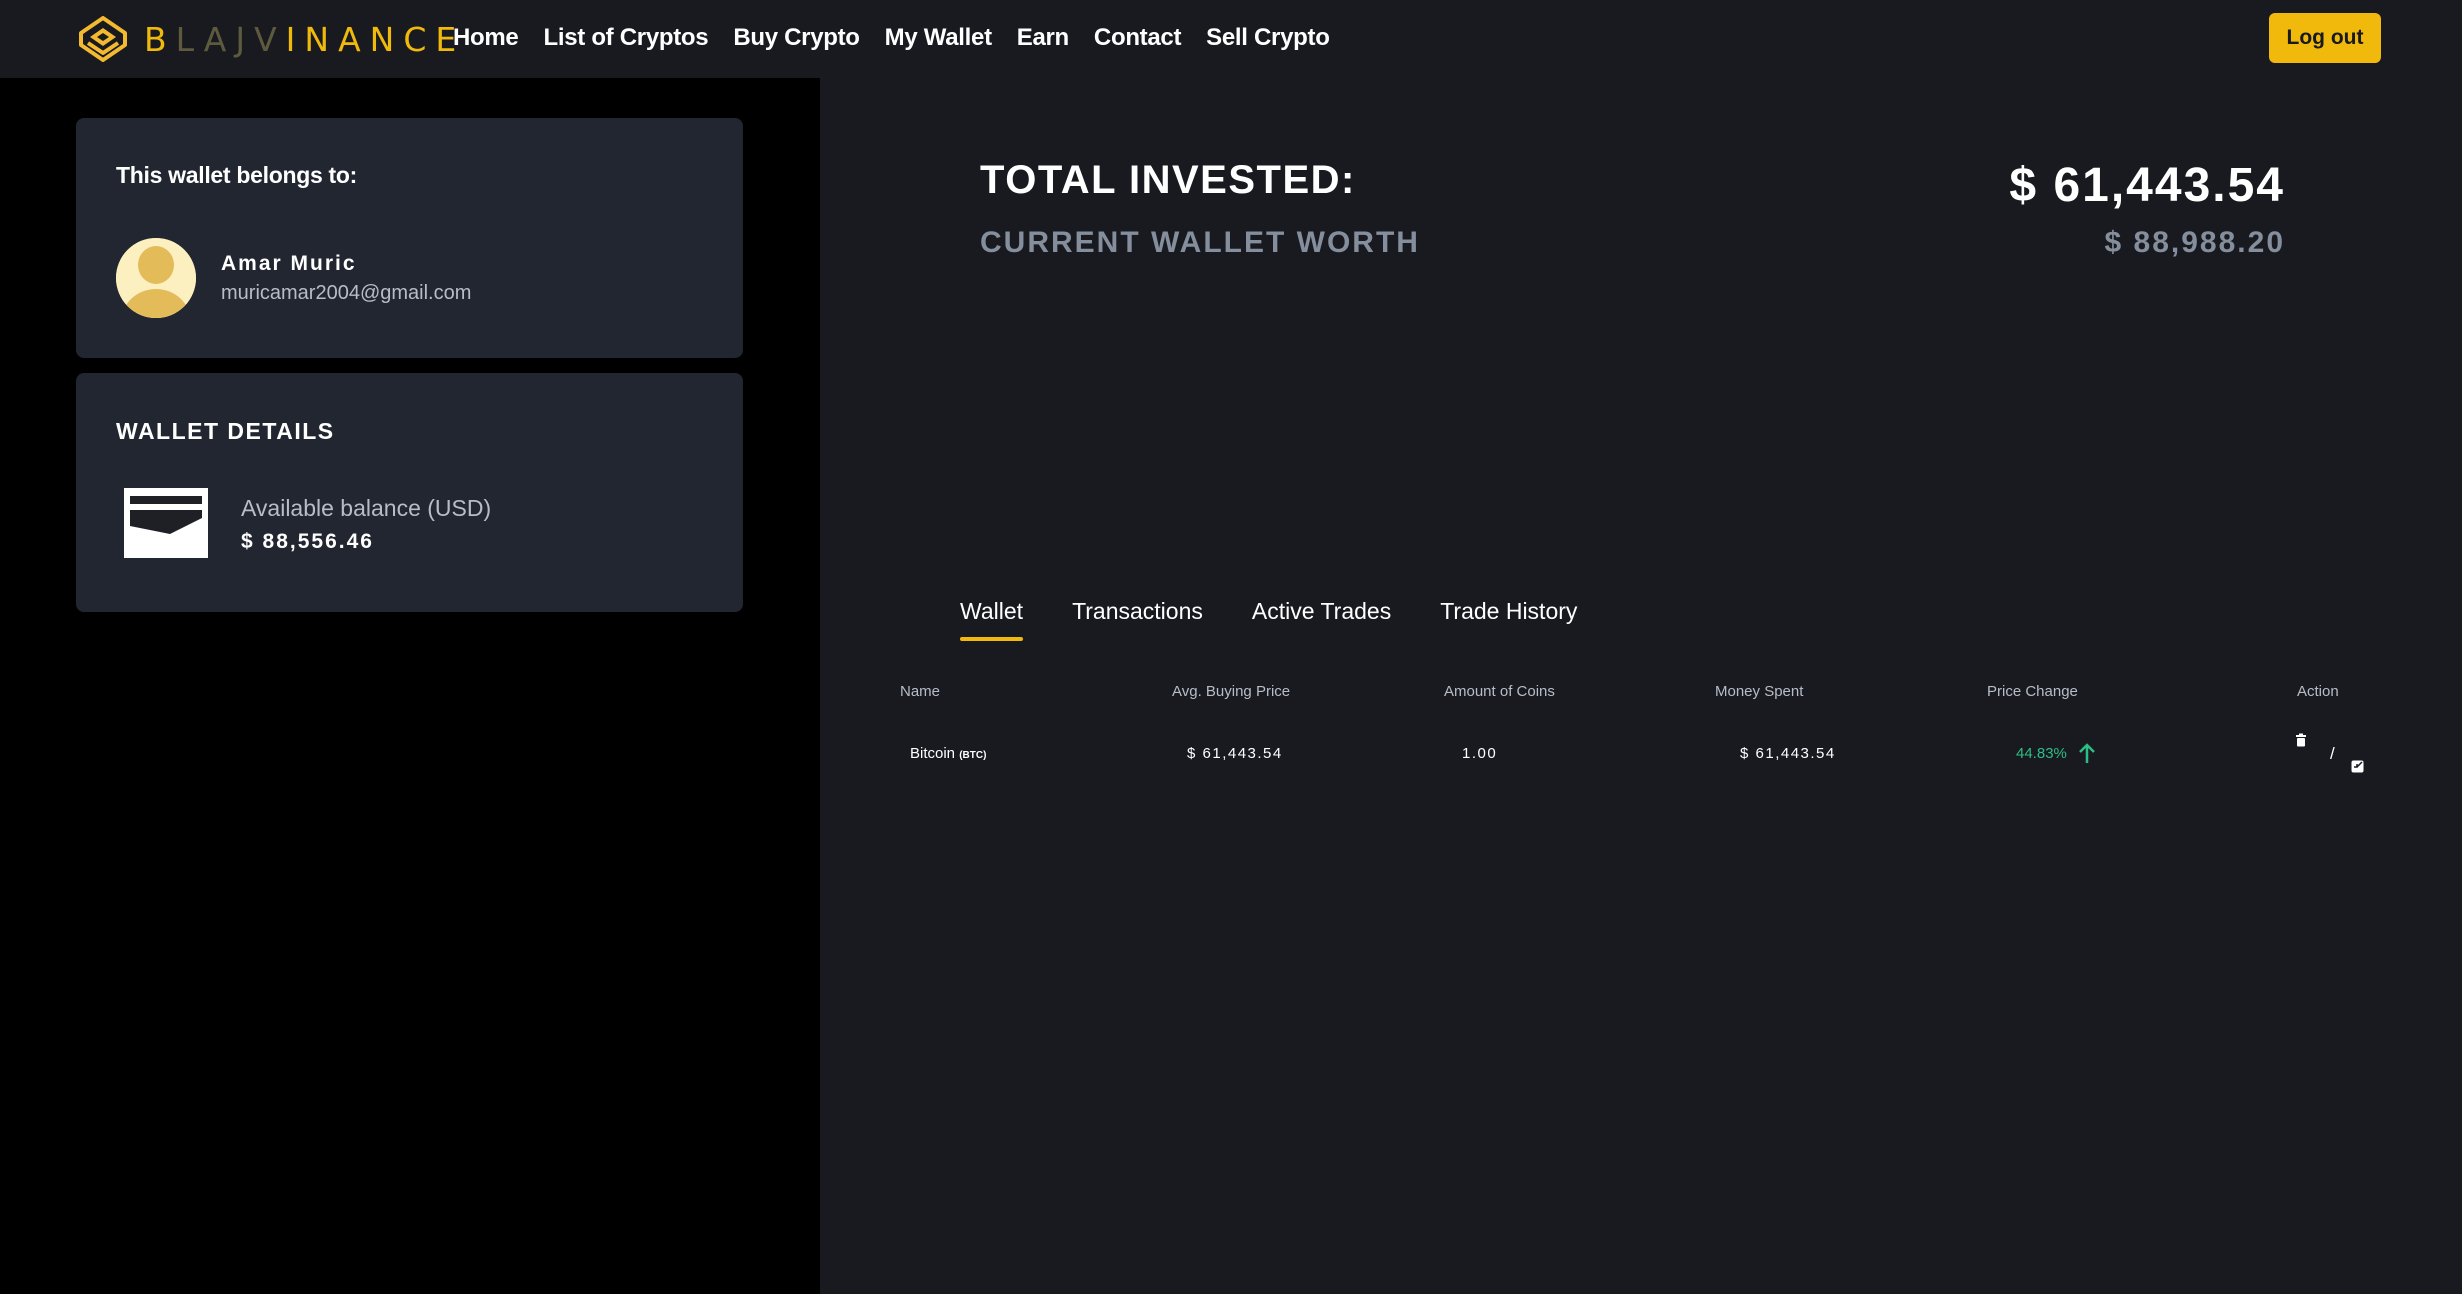 This screenshot has width=2462, height=1294. Describe the element at coordinates (1480, 753) in the screenshot. I see `amount-of-coins-cell: 1.00` at that location.